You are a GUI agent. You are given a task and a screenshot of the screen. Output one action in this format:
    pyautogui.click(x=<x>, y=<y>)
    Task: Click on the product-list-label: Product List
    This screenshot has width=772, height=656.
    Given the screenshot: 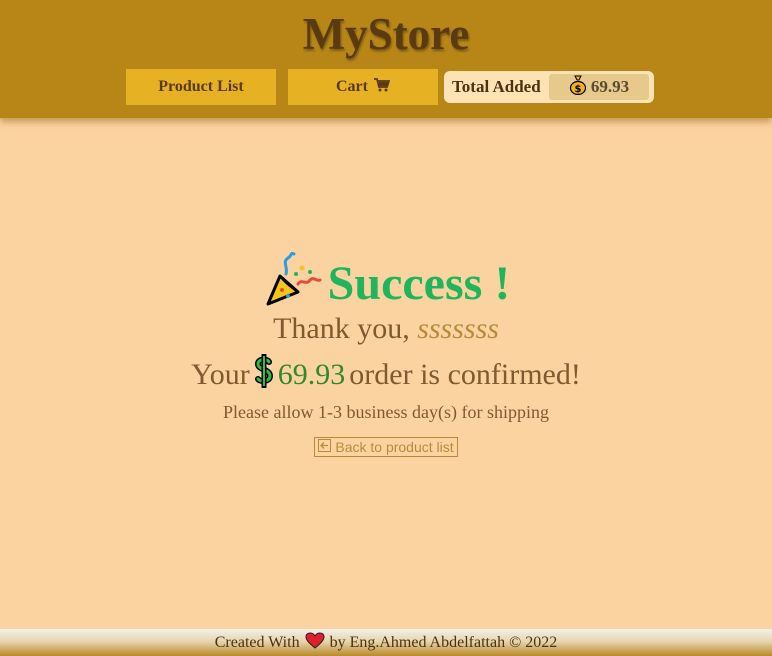 What is the action you would take?
    pyautogui.click(x=201, y=86)
    